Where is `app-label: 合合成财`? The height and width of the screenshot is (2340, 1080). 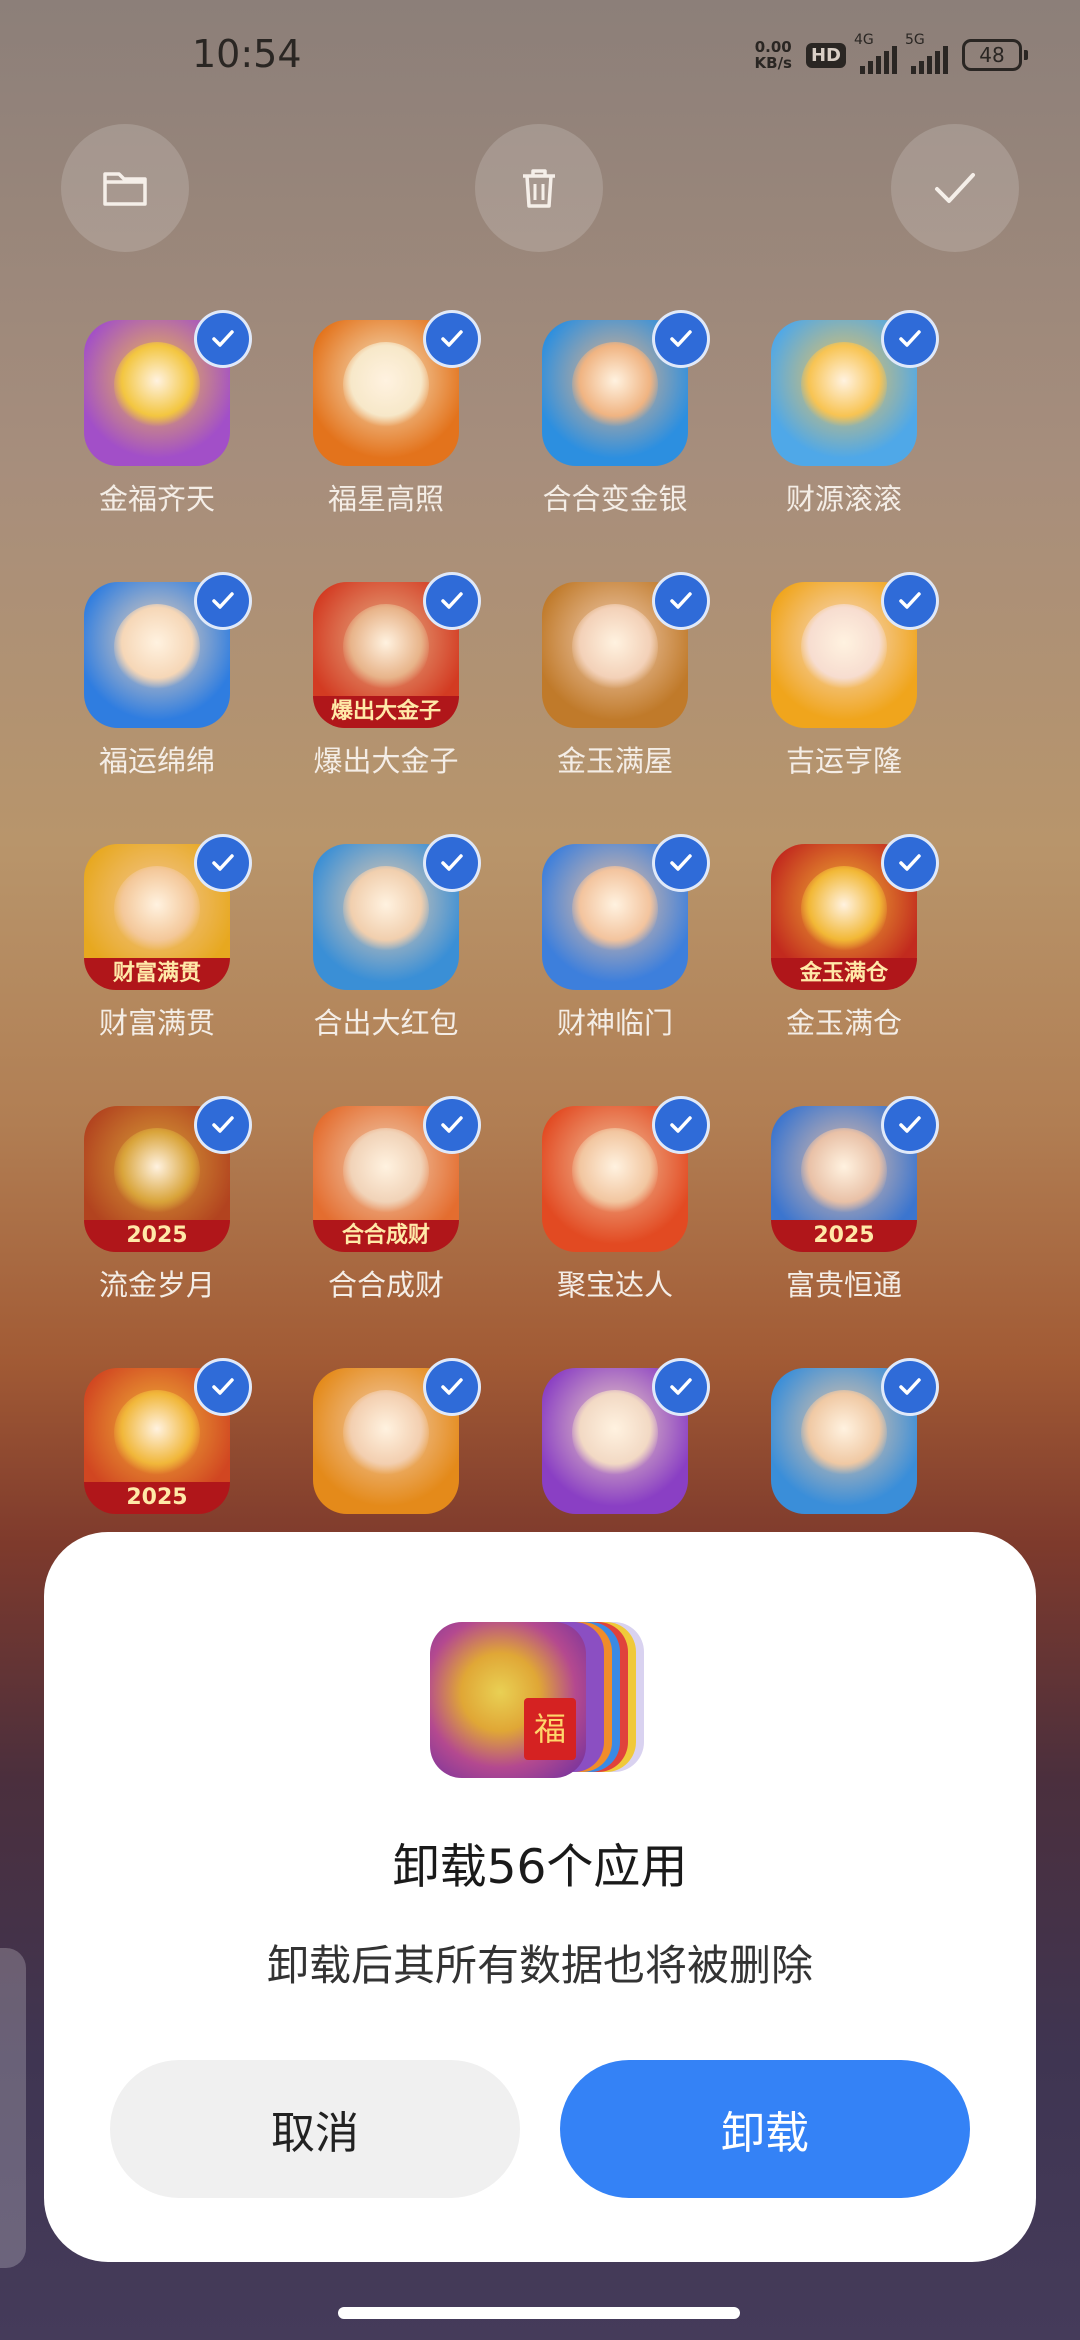 app-label: 合合成财 is located at coordinates (385, 1285).